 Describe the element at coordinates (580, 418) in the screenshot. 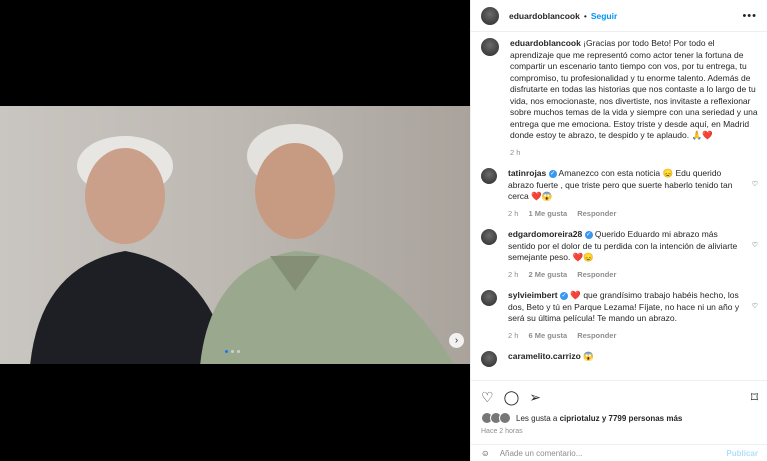

I see `likes-user: cipriotaluz` at that location.